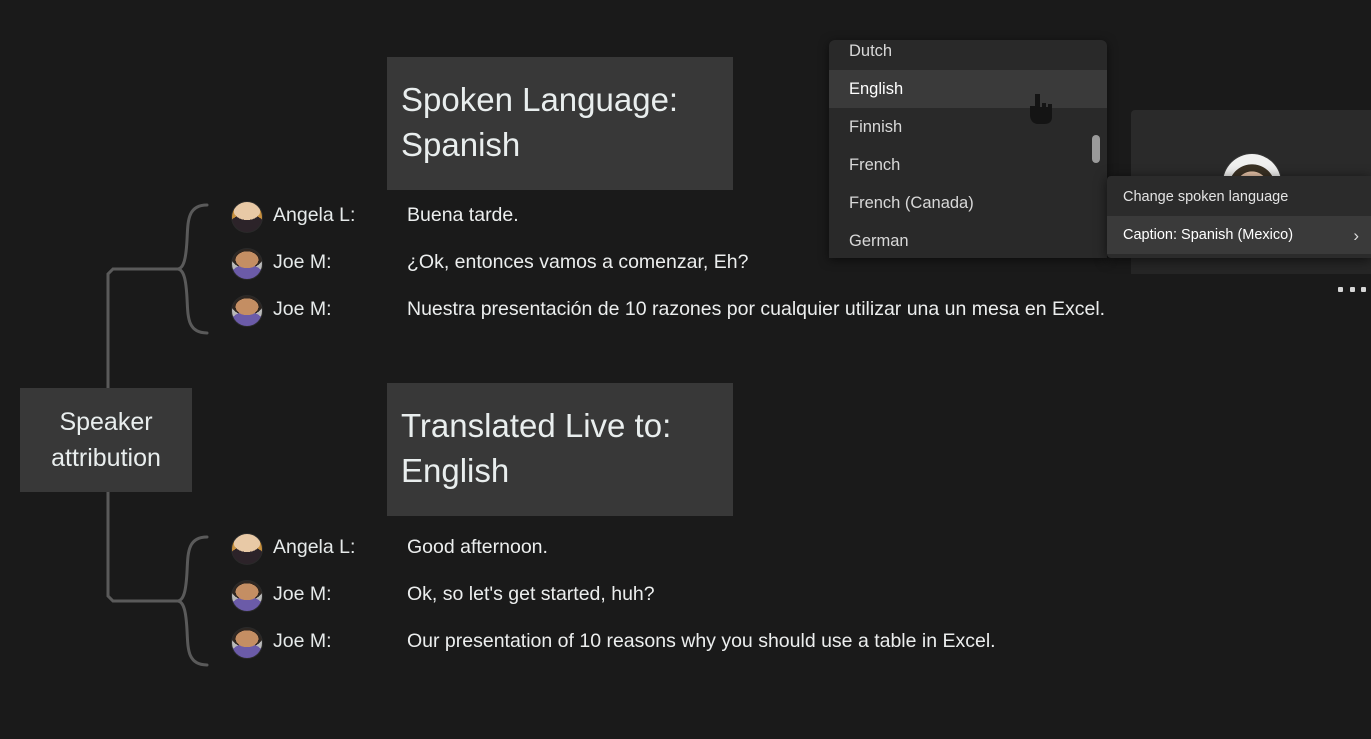  I want to click on callout-spoken-language-line1: Spoken Language:, so click(540, 99).